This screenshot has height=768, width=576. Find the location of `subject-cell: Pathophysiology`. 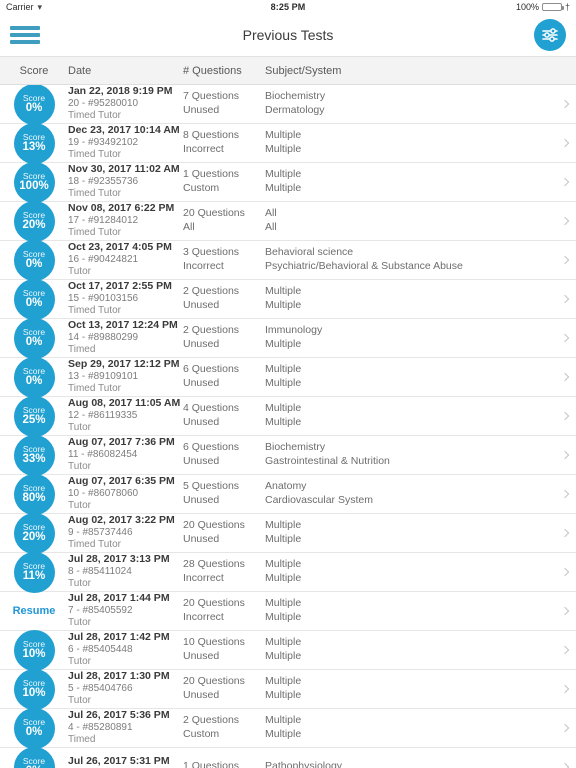

subject-cell: Pathophysiology is located at coordinates (409, 764).